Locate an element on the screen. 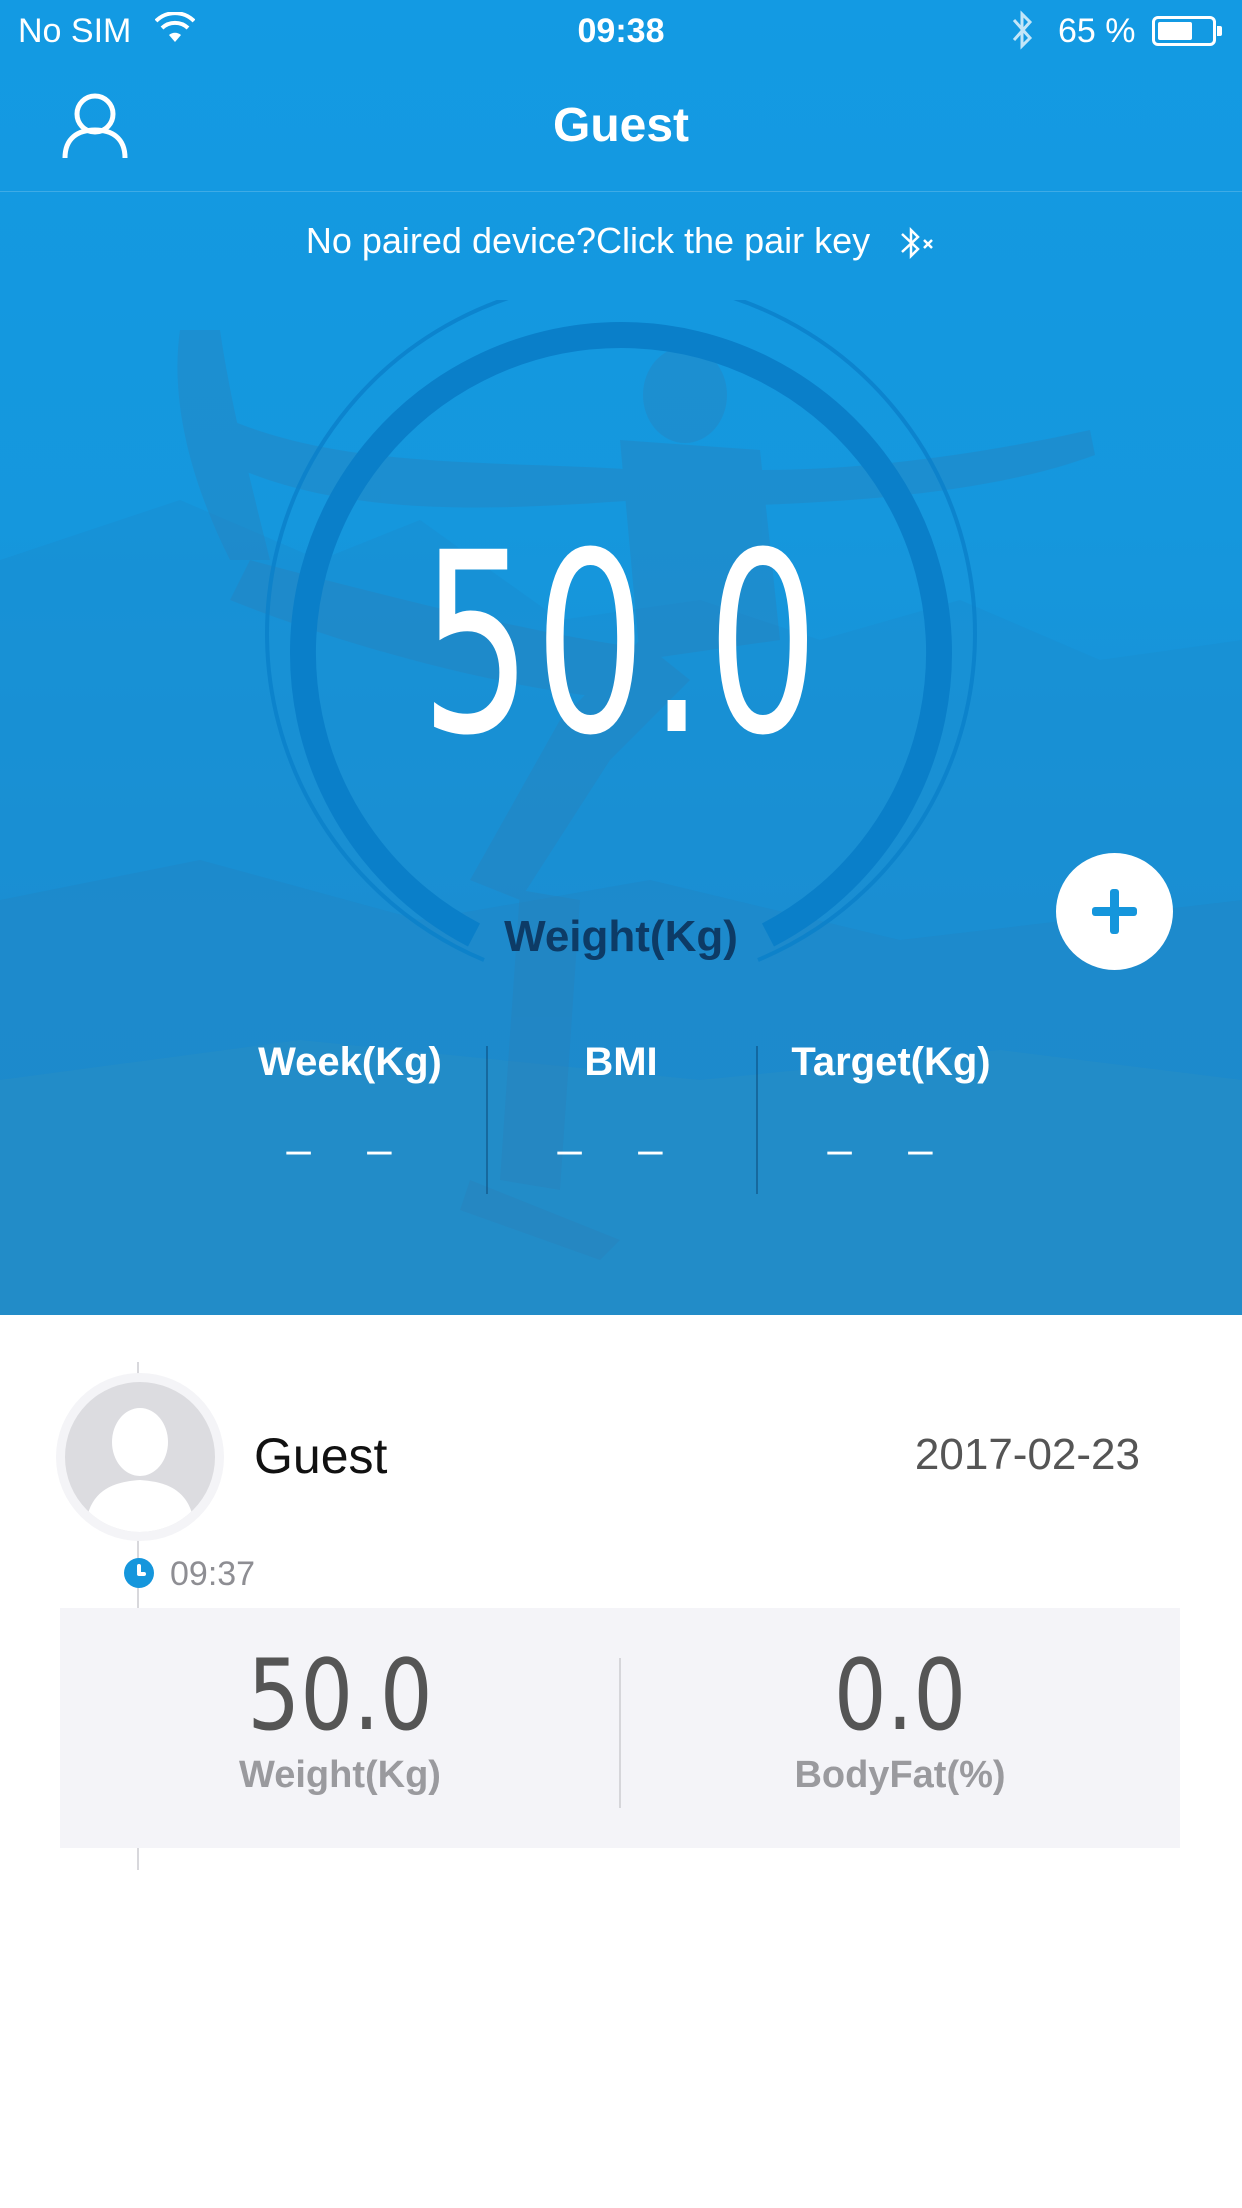 Image resolution: width=1242 pixels, height=2208 pixels. summary-stats: Week(Kg) – – BMI – – Target(Kg) – – is located at coordinates (621, 1120).